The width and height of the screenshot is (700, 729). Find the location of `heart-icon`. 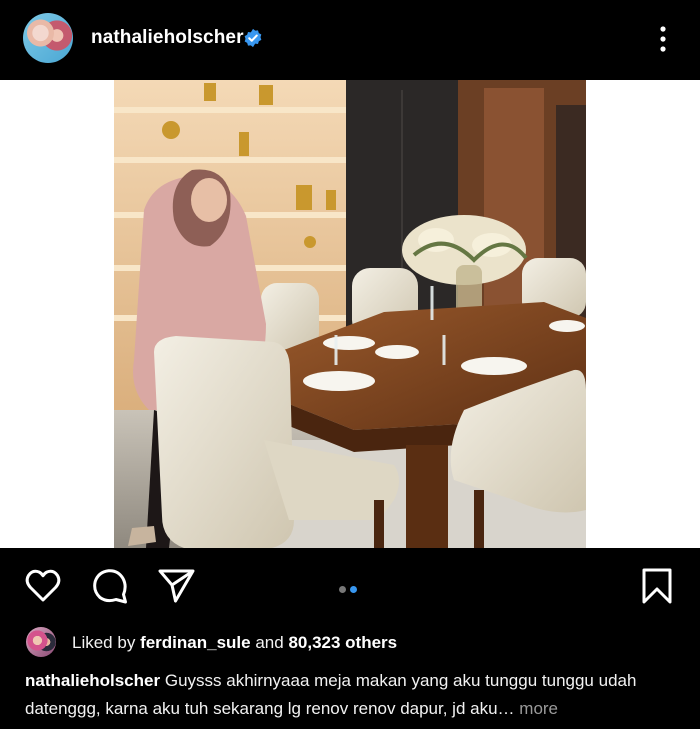

heart-icon is located at coordinates (43, 586).